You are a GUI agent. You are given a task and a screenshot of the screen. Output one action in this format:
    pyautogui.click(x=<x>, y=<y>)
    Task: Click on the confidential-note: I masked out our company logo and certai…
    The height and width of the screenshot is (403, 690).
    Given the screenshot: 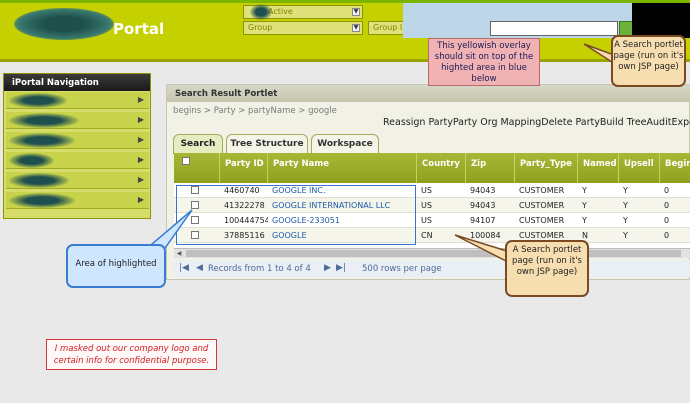 What is the action you would take?
    pyautogui.click(x=131, y=354)
    